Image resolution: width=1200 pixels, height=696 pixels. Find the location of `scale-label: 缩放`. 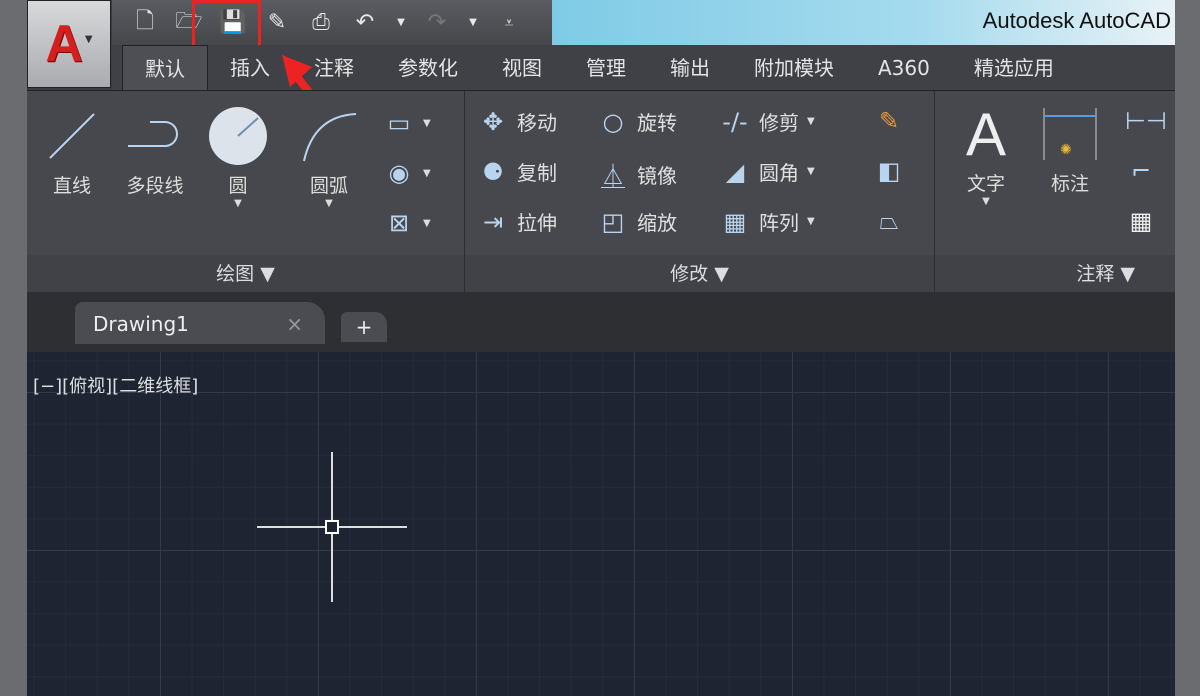

scale-label: 缩放 is located at coordinates (657, 223).